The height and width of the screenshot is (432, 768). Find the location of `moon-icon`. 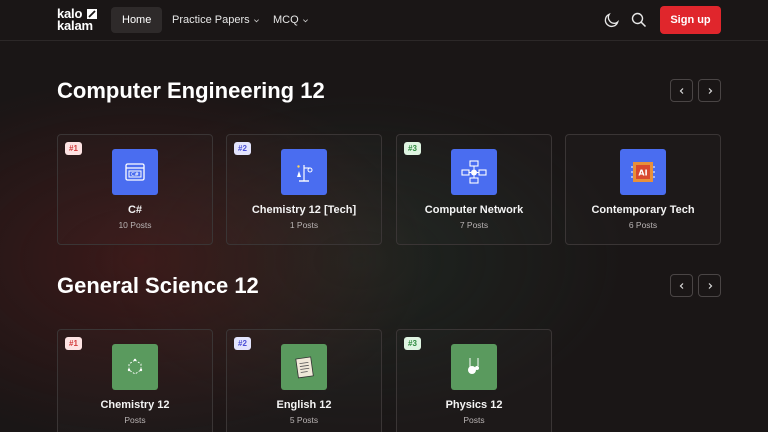

moon-icon is located at coordinates (612, 20).